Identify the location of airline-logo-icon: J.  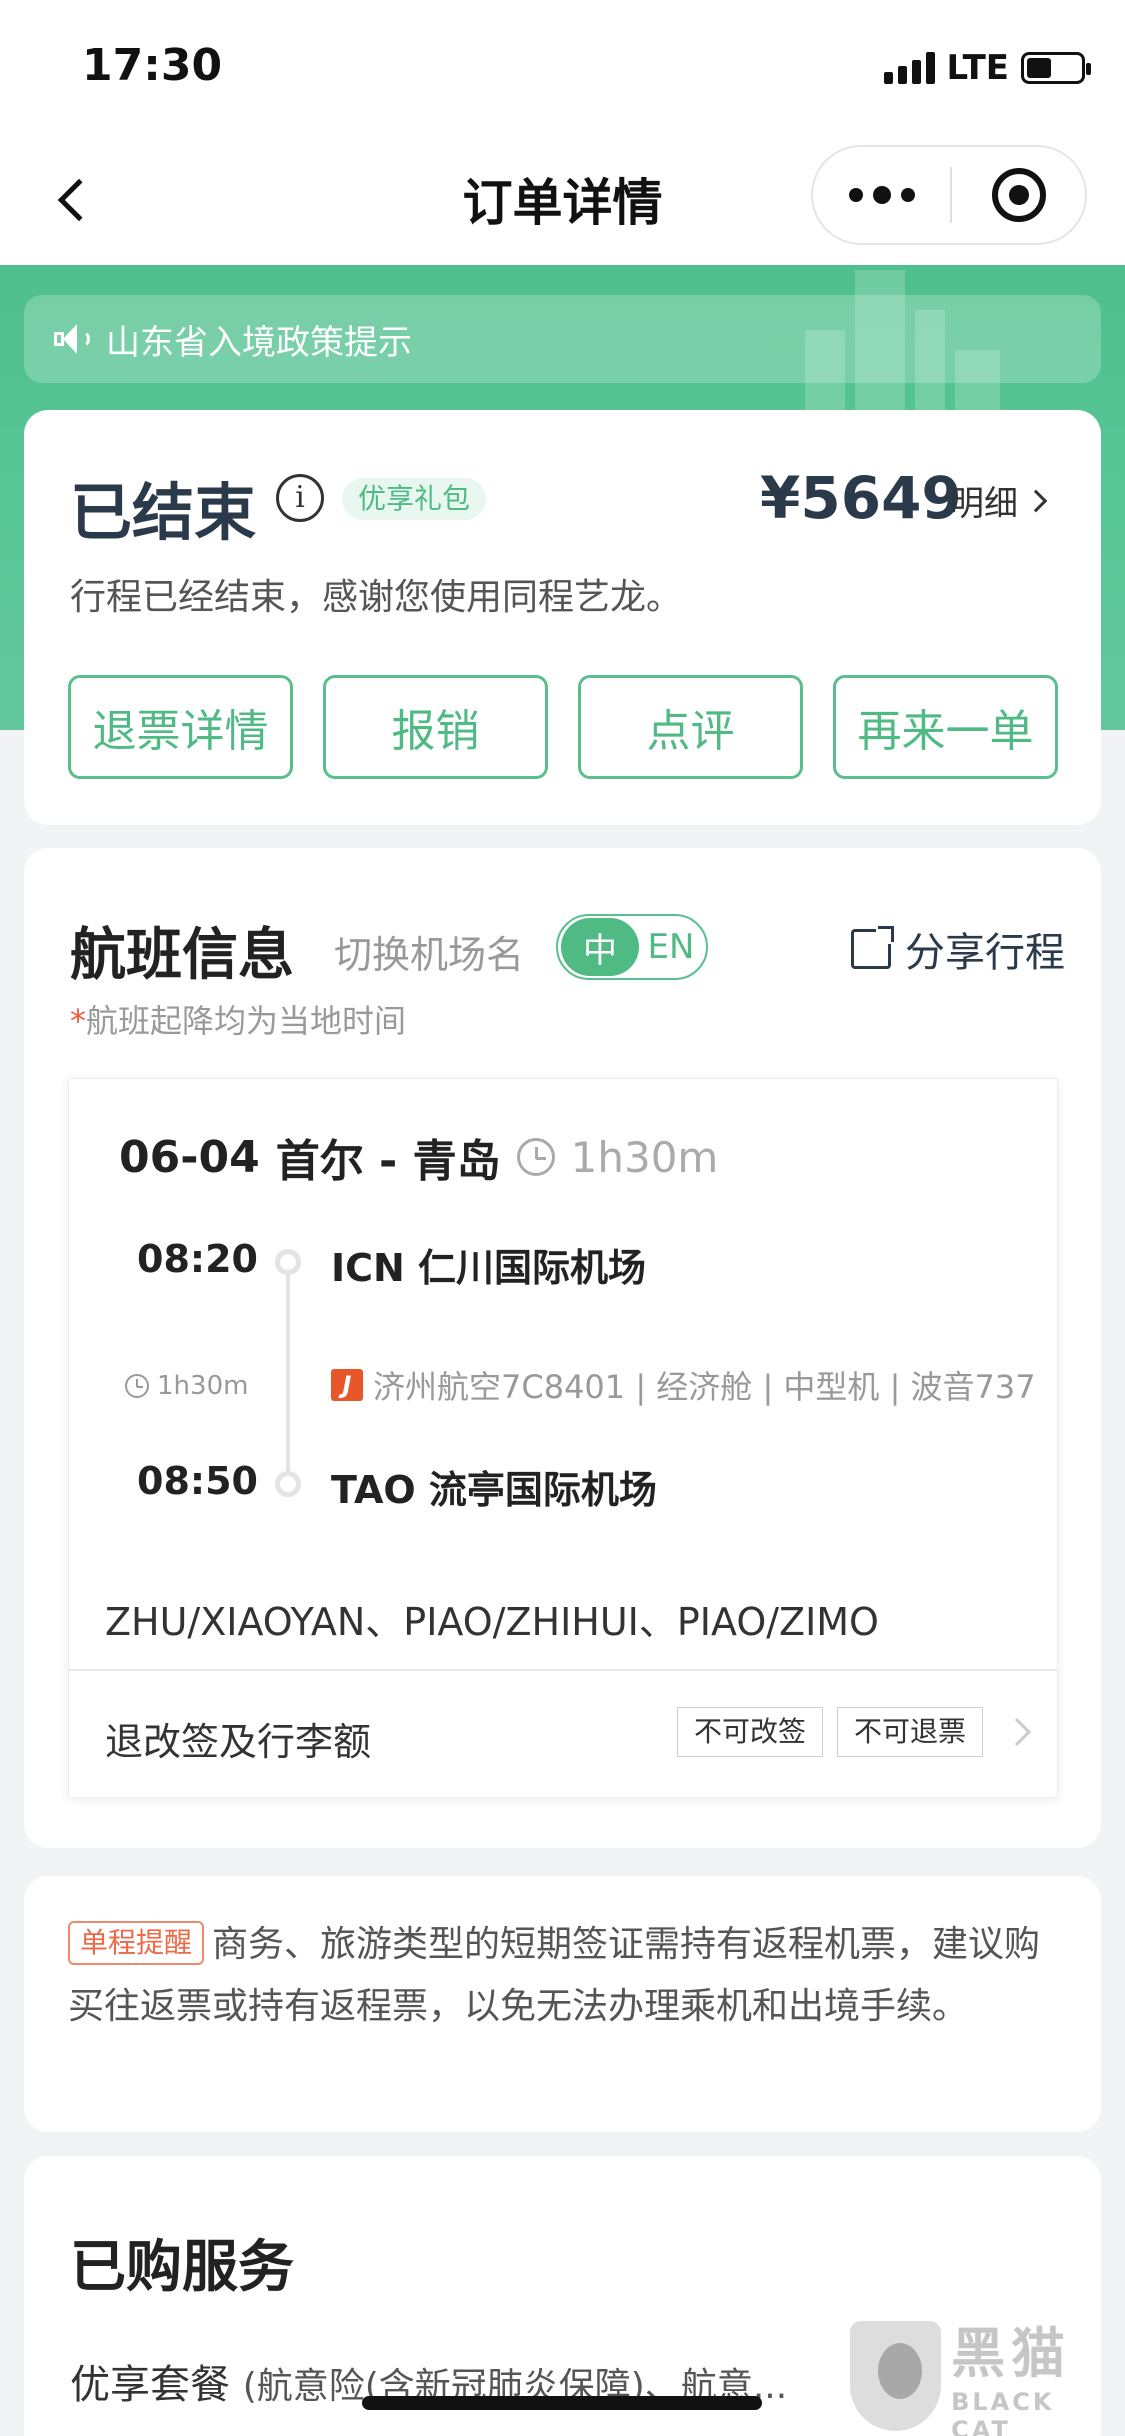
(347, 1385).